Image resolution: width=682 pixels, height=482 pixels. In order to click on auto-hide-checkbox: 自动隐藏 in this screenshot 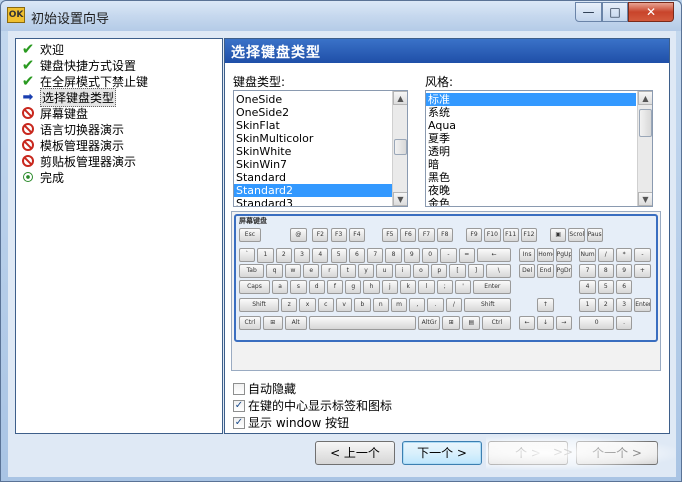, I will do `click(264, 388)`.